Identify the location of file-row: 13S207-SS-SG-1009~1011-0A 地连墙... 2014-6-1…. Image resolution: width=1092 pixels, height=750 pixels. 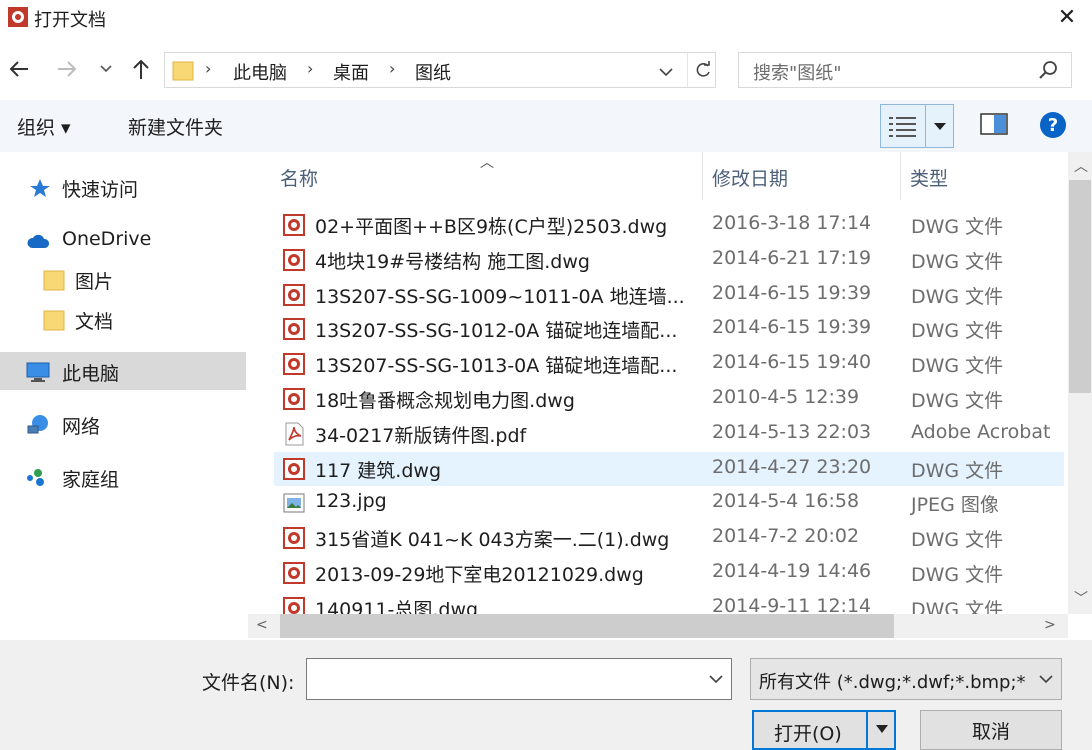
(669, 295).